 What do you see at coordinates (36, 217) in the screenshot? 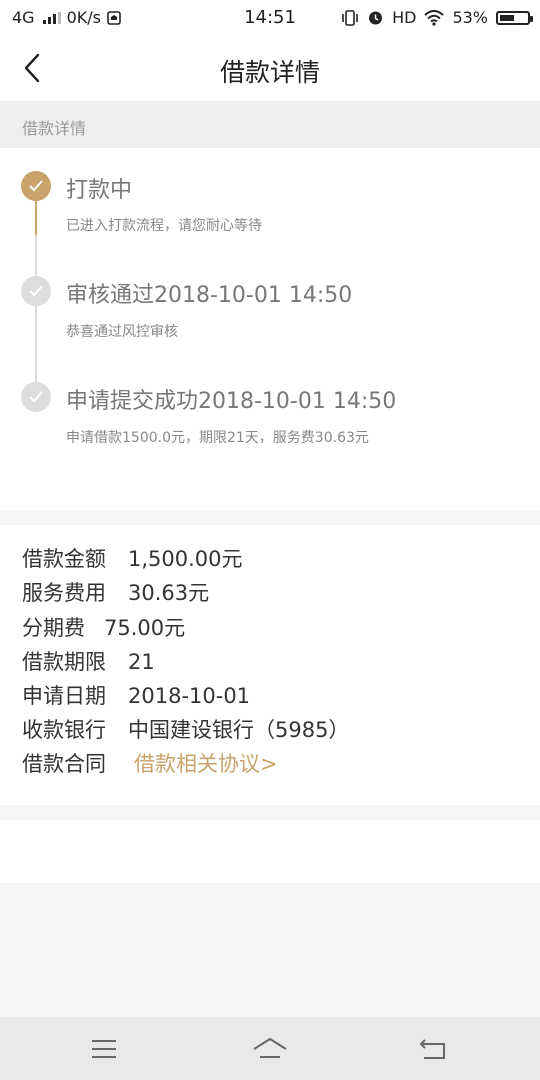
I see `timeline-line-active` at bounding box center [36, 217].